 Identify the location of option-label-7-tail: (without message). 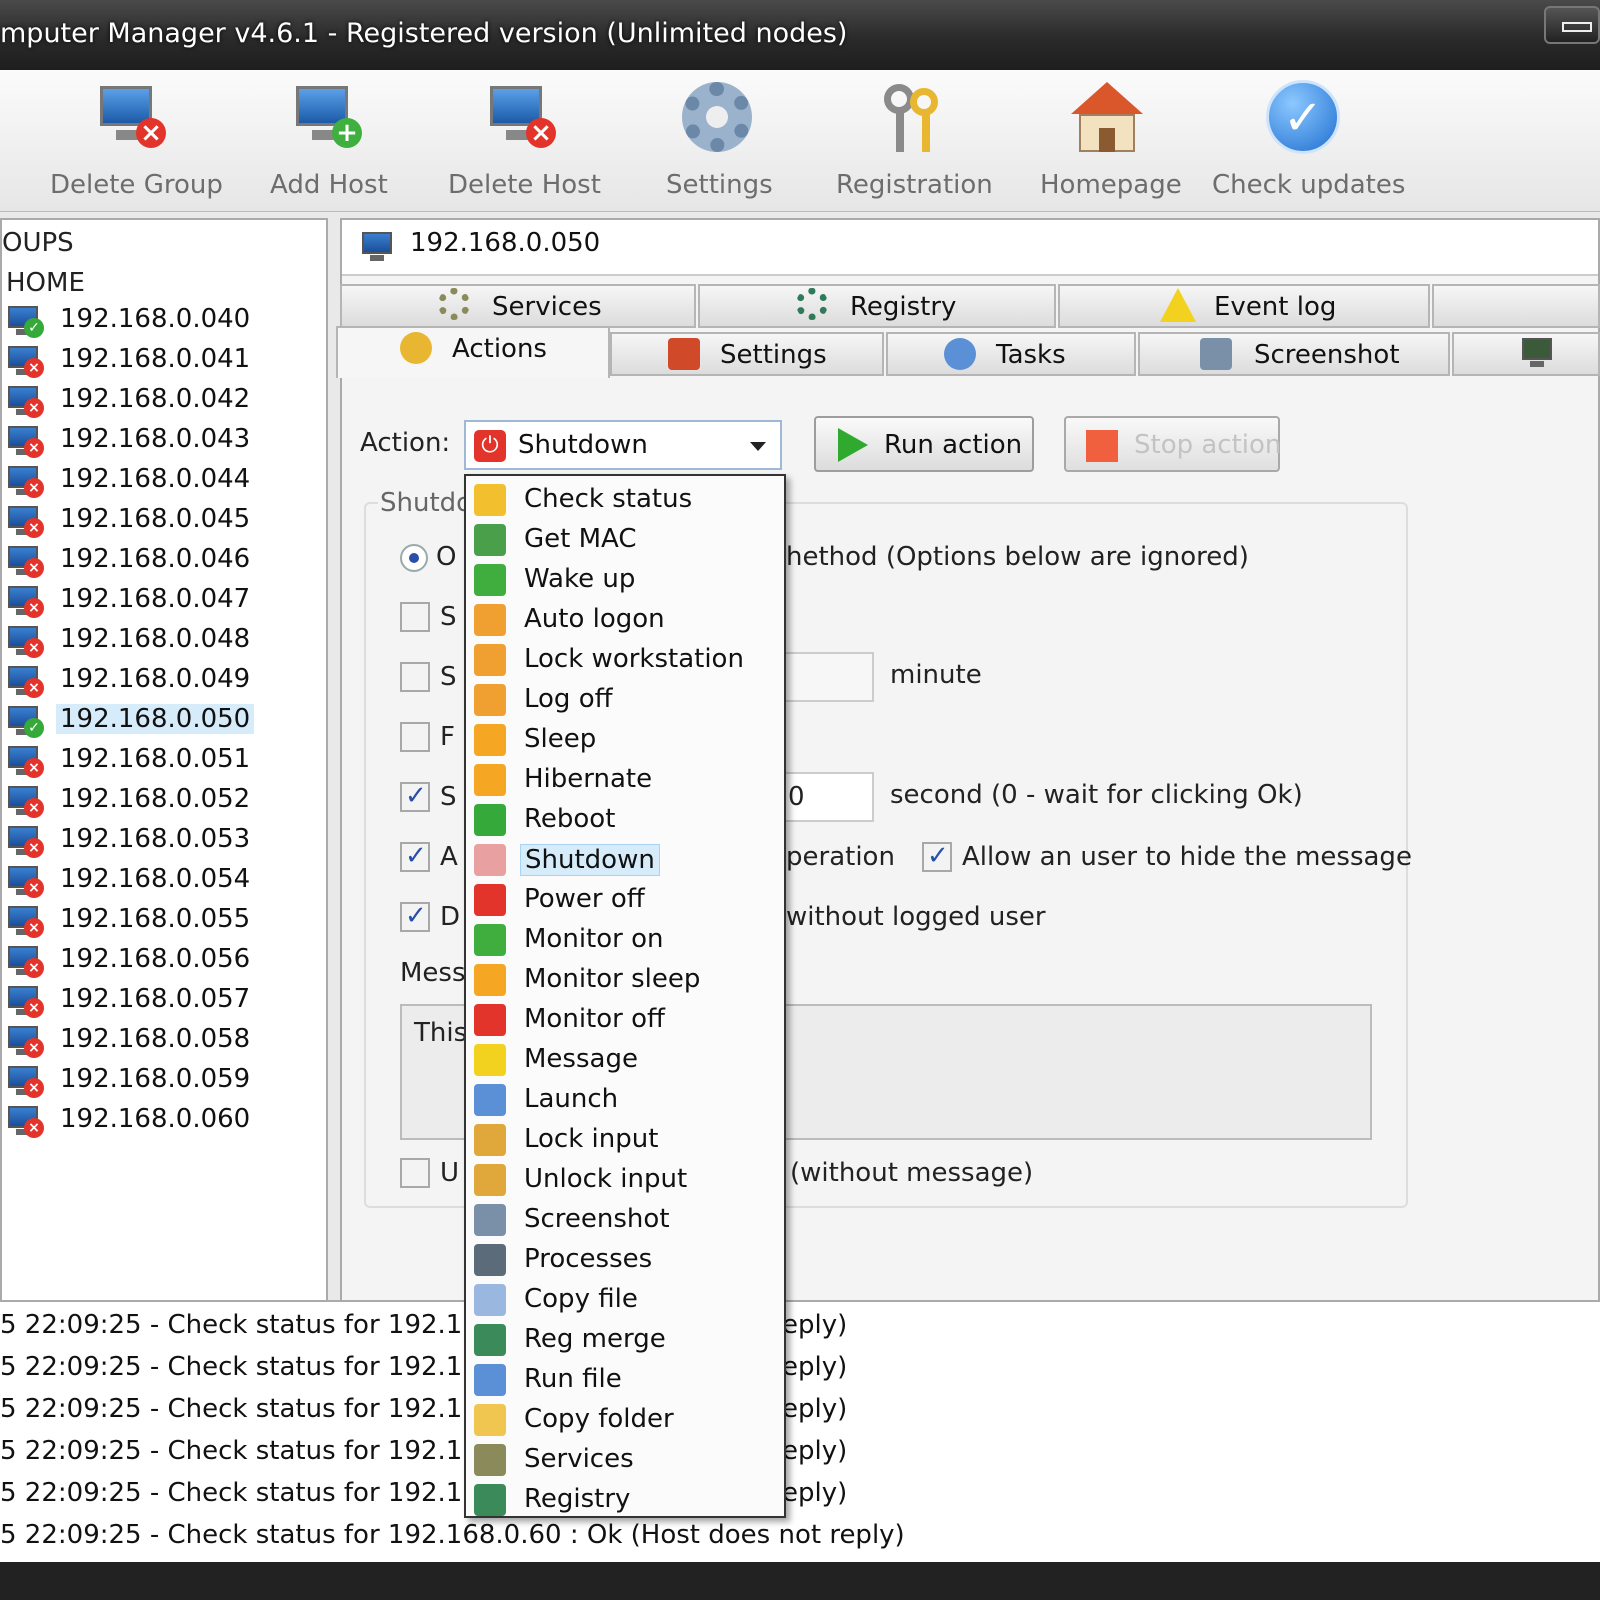
(912, 1173).